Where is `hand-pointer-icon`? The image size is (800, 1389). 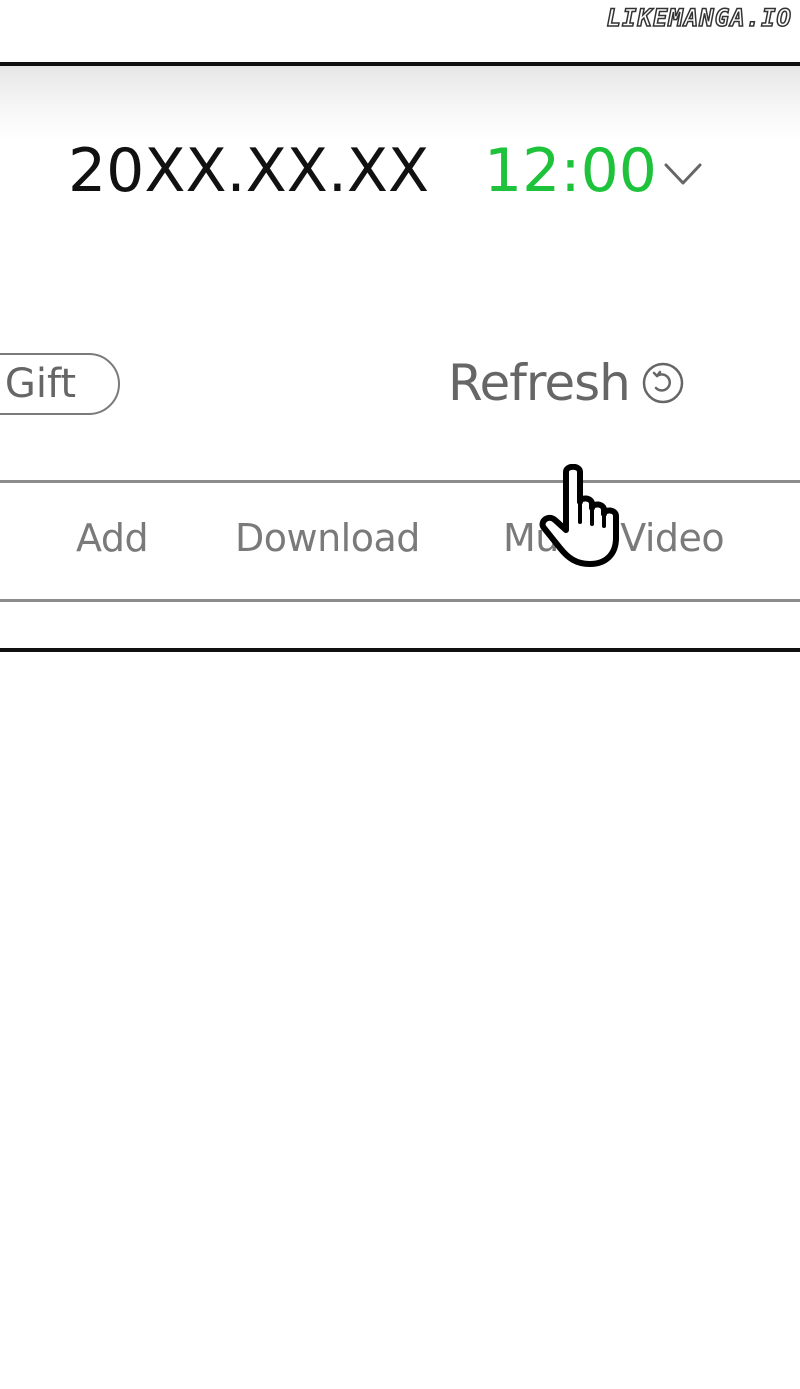
hand-pointer-icon is located at coordinates (579, 515).